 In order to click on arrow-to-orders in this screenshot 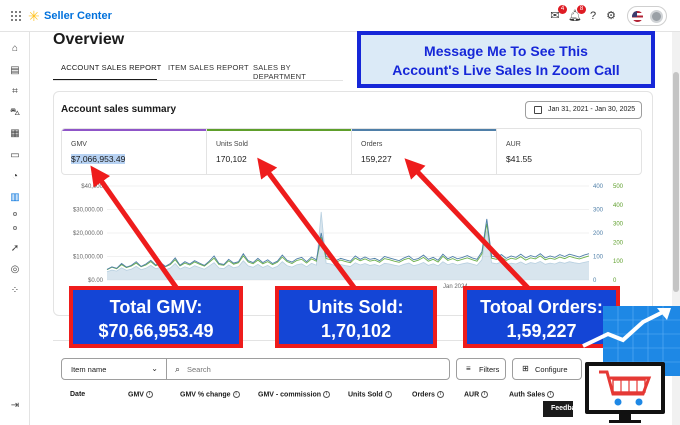, I will do `click(468, 225)`.